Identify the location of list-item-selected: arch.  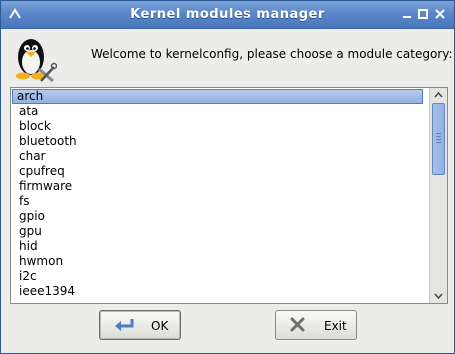
(217, 96).